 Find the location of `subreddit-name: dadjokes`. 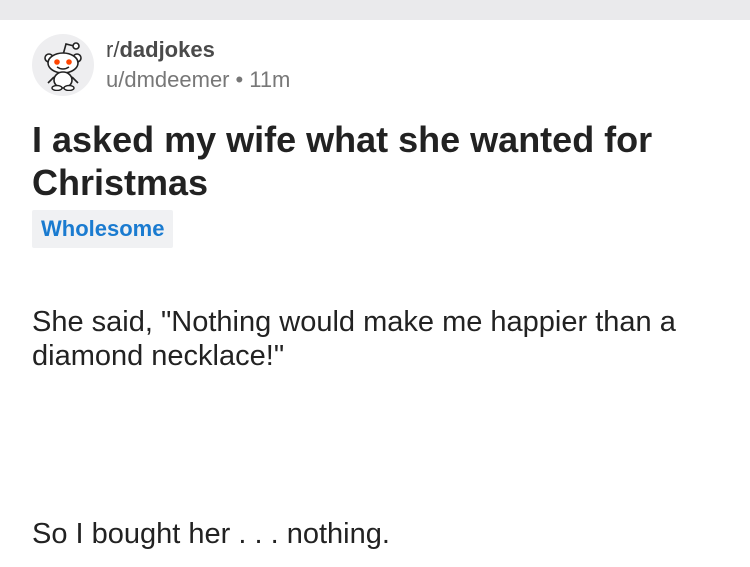

subreddit-name: dadjokes is located at coordinates (167, 49).